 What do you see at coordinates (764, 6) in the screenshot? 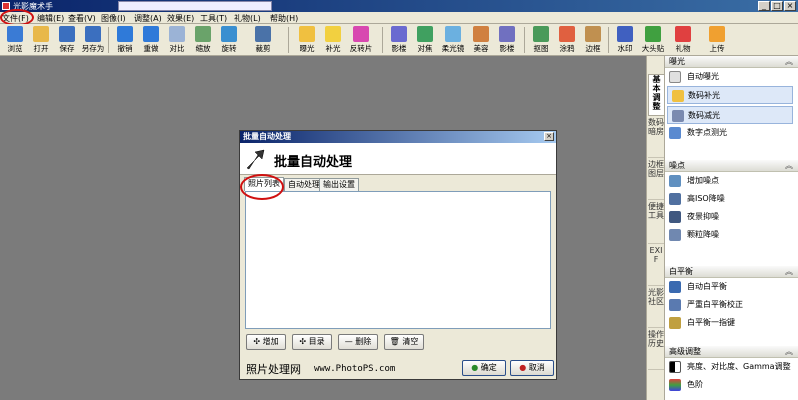
I see `minimize-button: _` at bounding box center [764, 6].